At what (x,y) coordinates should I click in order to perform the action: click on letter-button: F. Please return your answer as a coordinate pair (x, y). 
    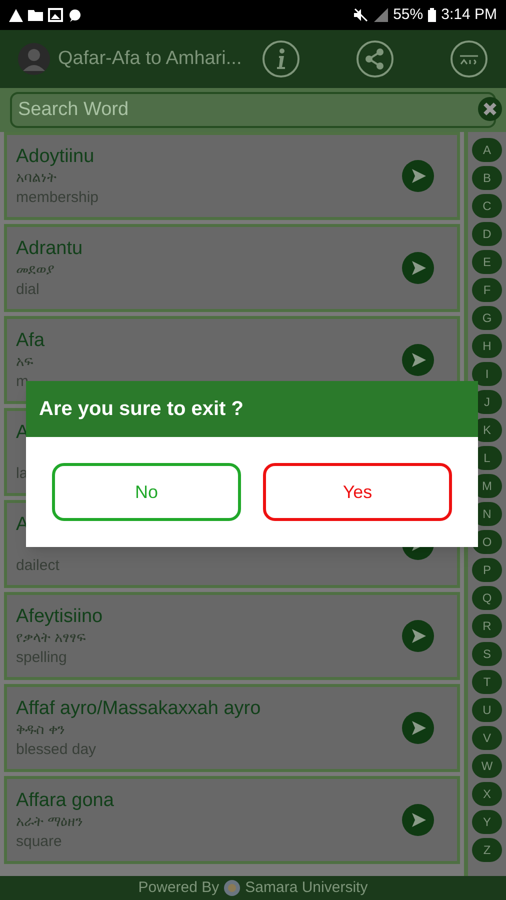
    Looking at the image, I should click on (487, 290).